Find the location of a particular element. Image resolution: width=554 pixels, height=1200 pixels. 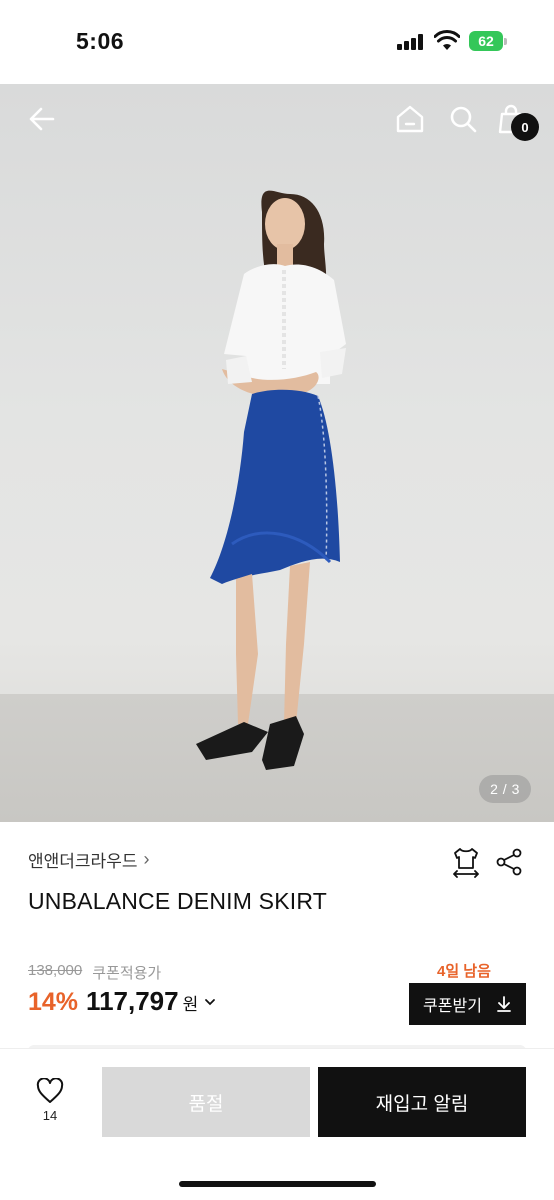

days-left-label: 4일 남음 is located at coordinates (464, 971).